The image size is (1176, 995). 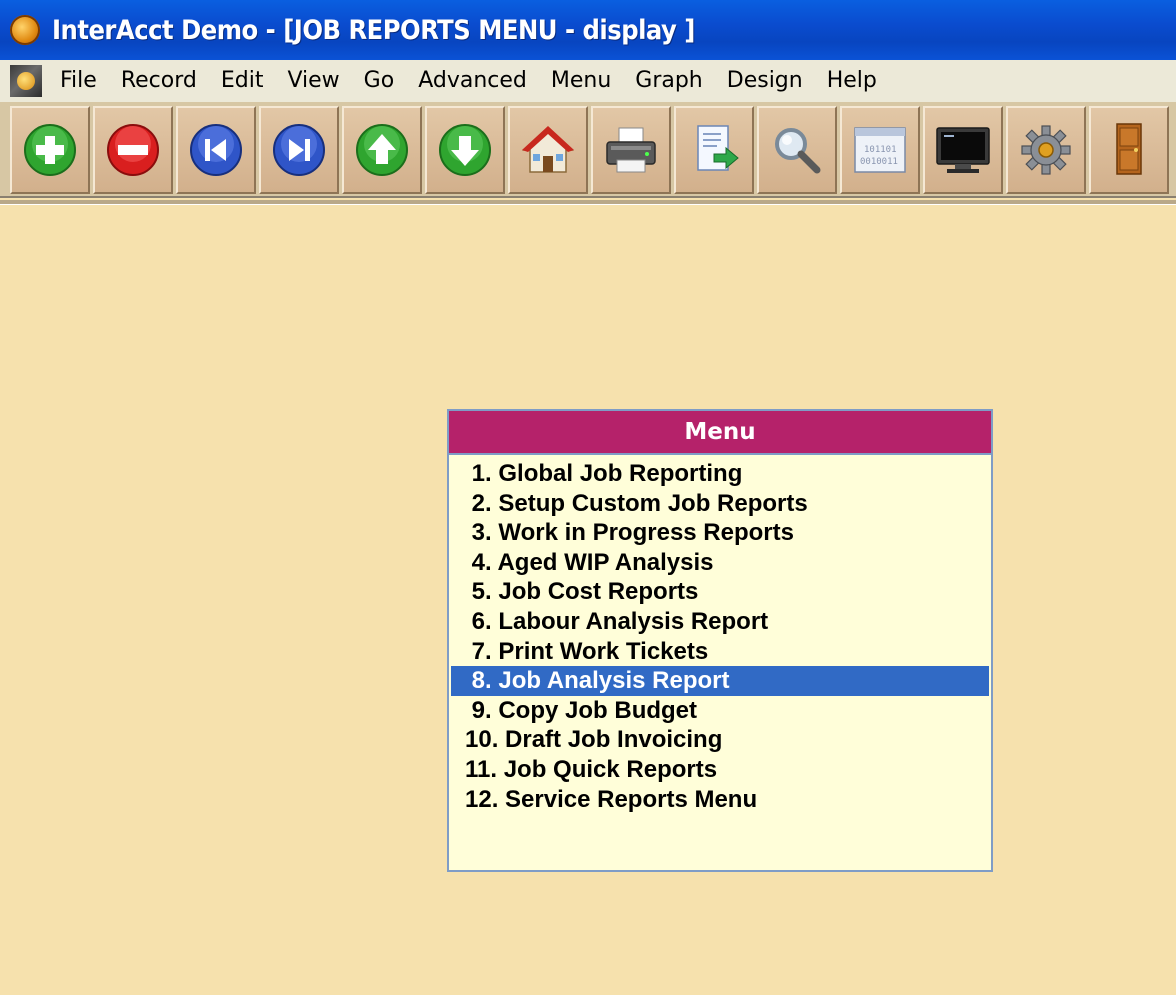 I want to click on home-button, so click(x=548, y=150).